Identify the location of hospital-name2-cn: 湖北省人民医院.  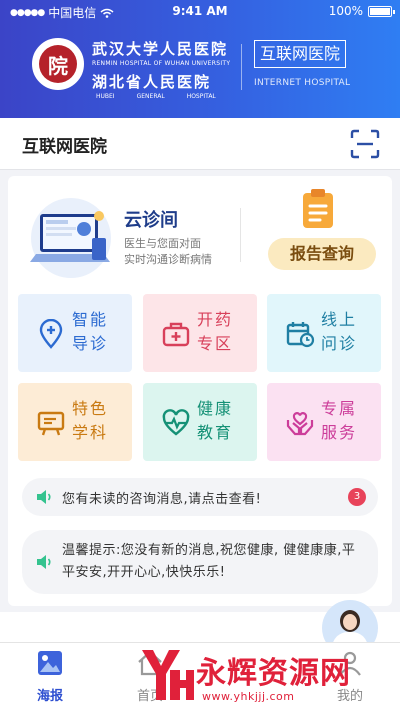
(152, 82).